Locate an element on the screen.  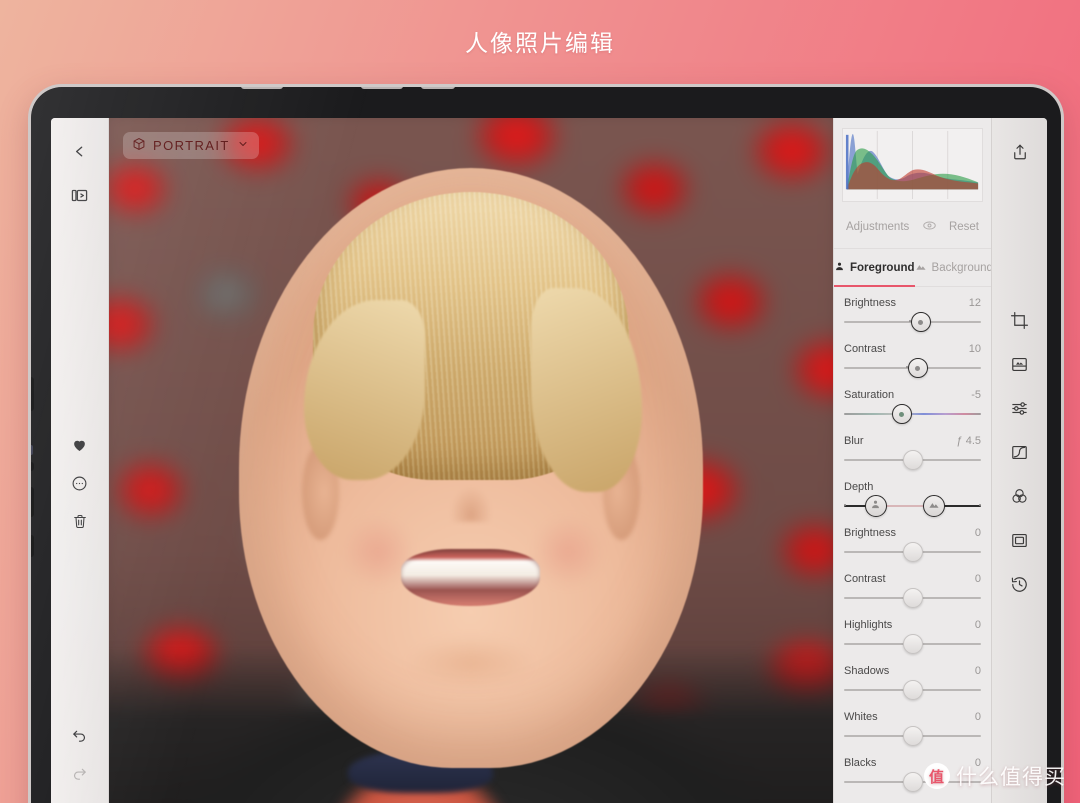
slider-shadows-8: Shadows 0 is located at coordinates (912, 682).